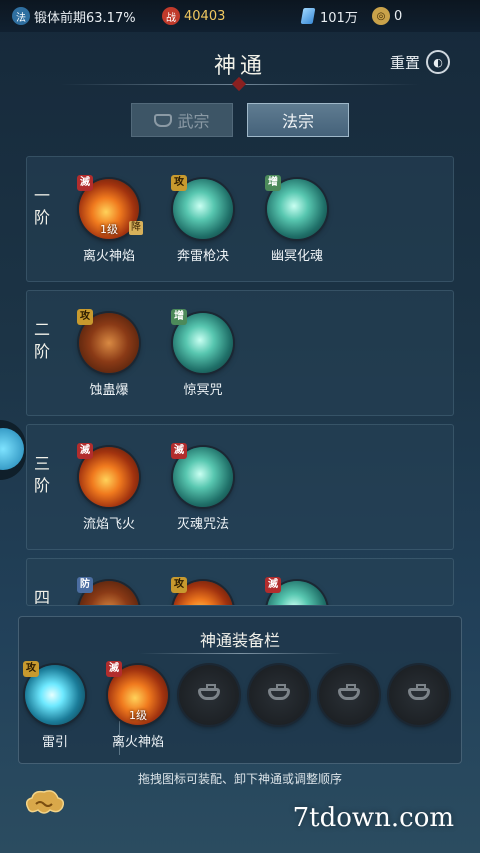  What do you see at coordinates (54, 742) in the screenshot?
I see `skill-name: 雷引` at bounding box center [54, 742].